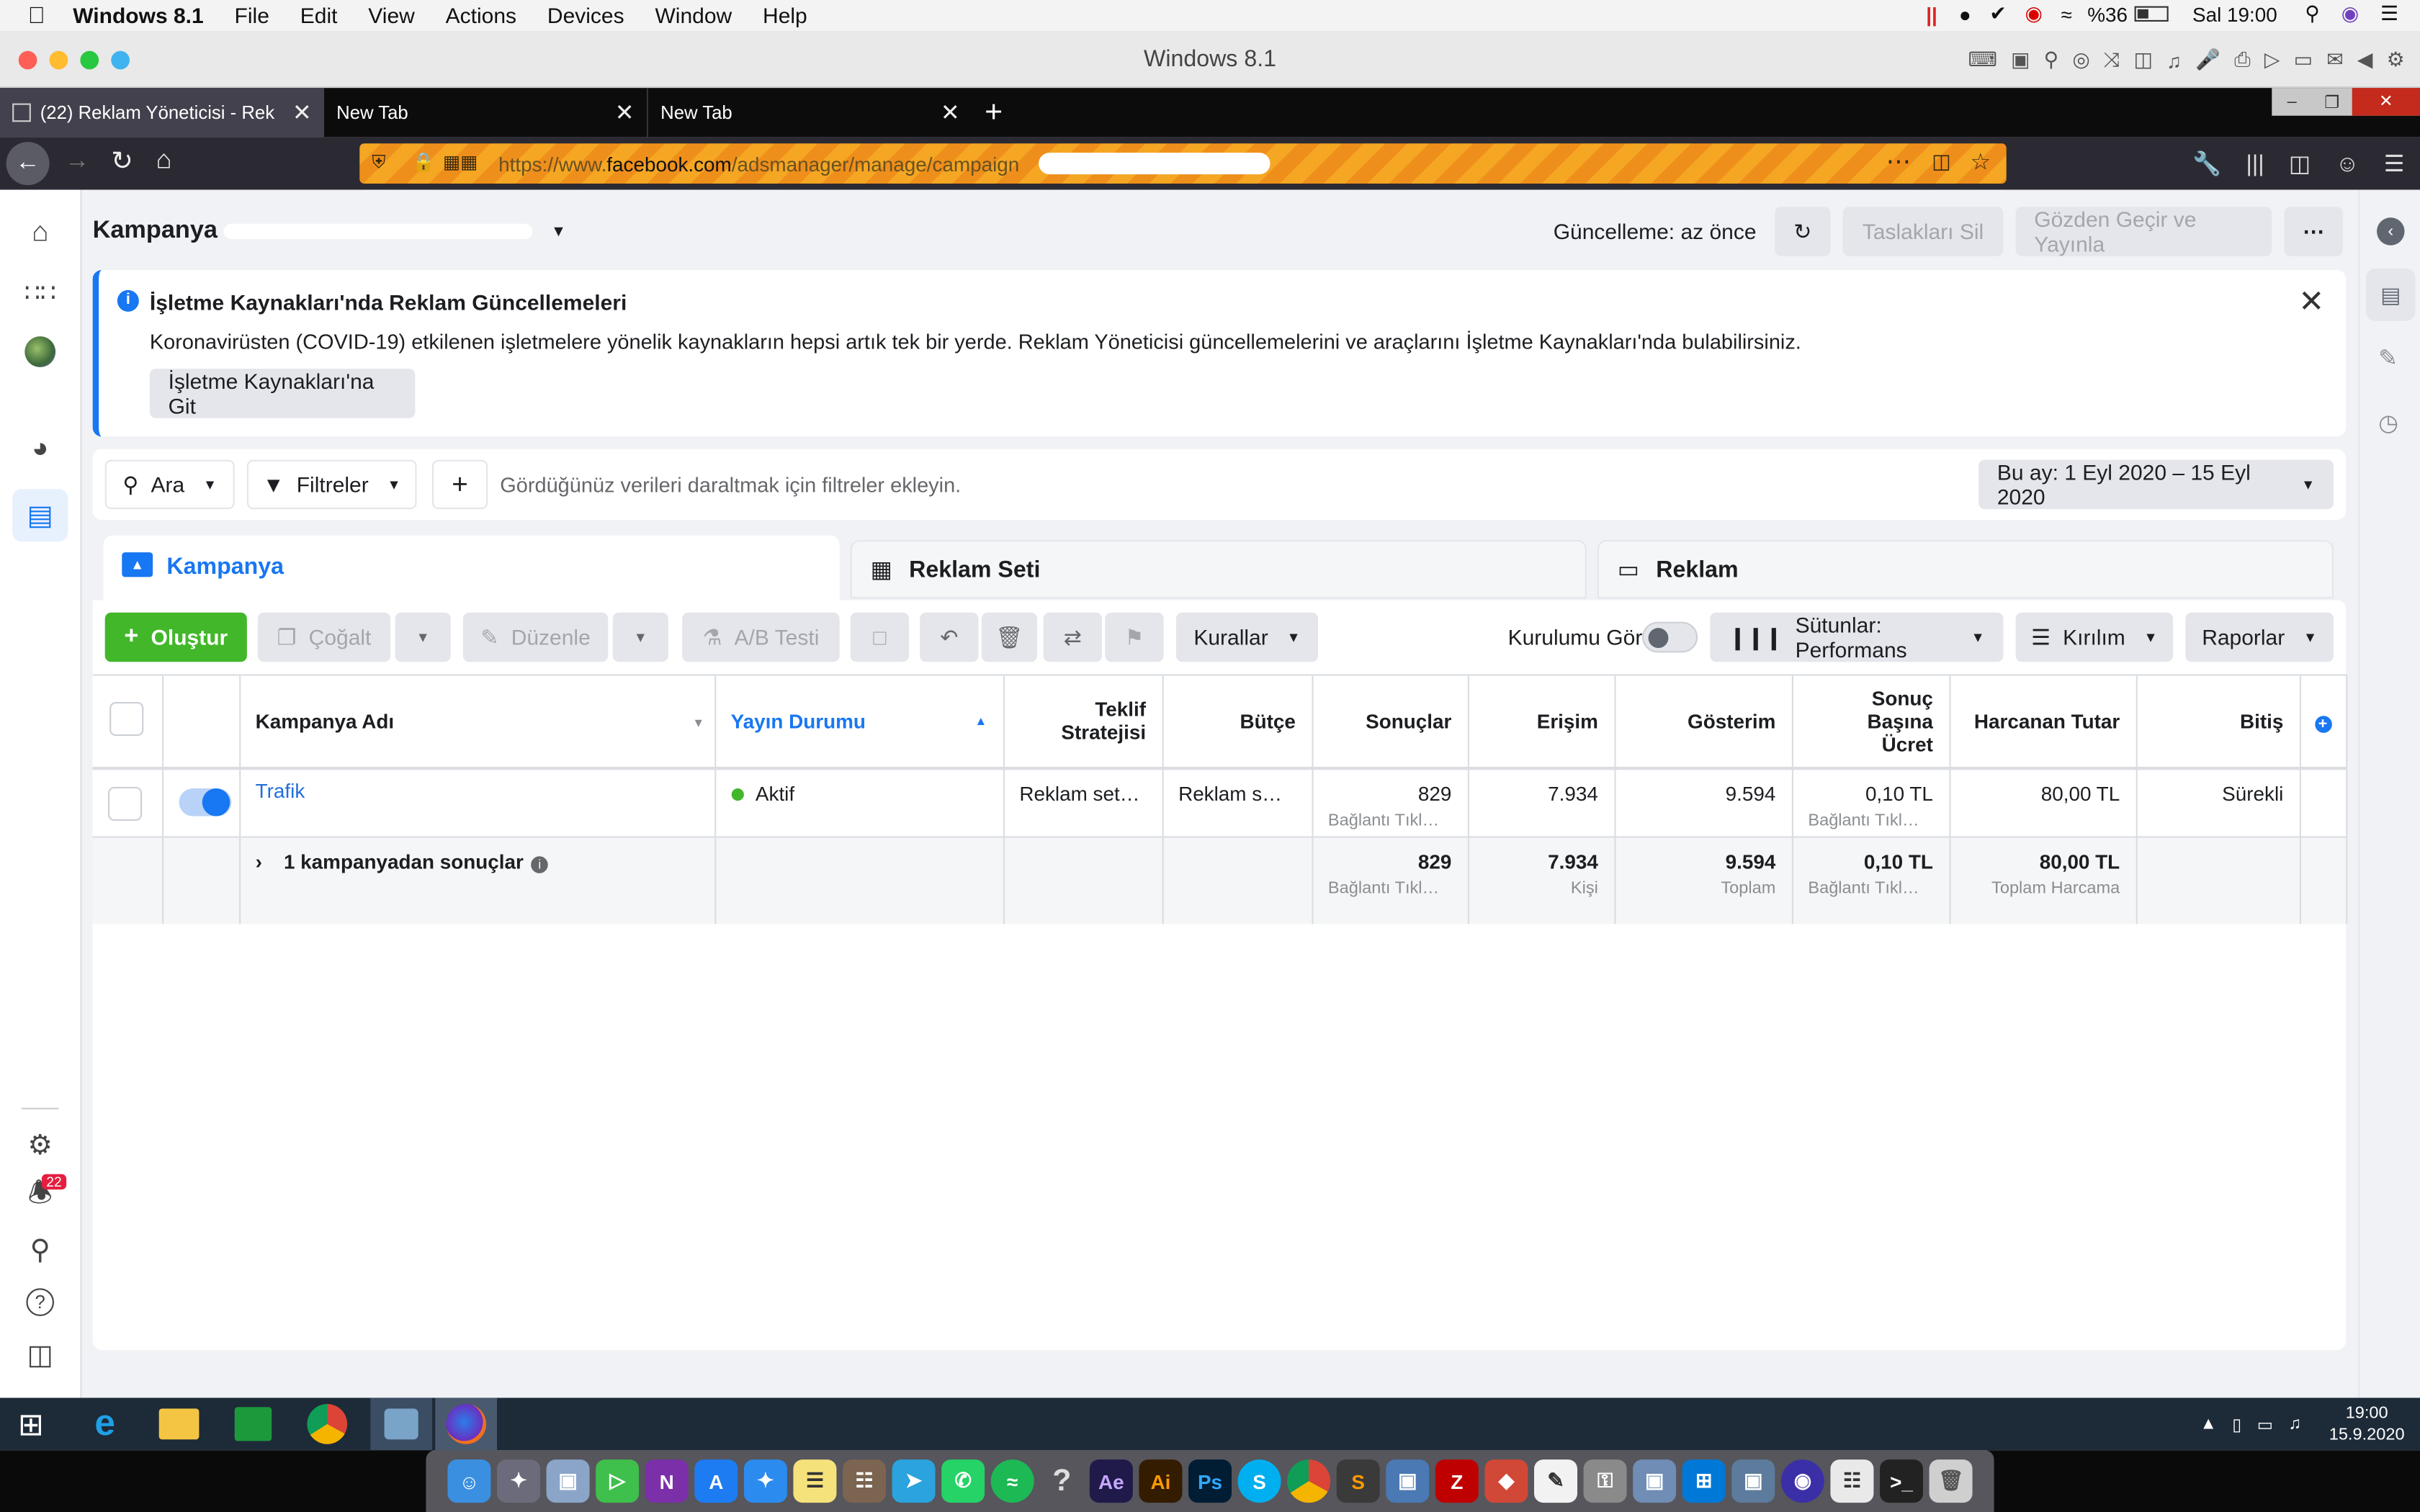 The height and width of the screenshot is (1512, 2420). What do you see at coordinates (1237, 721) in the screenshot?
I see `col-budget: Bütçe` at bounding box center [1237, 721].